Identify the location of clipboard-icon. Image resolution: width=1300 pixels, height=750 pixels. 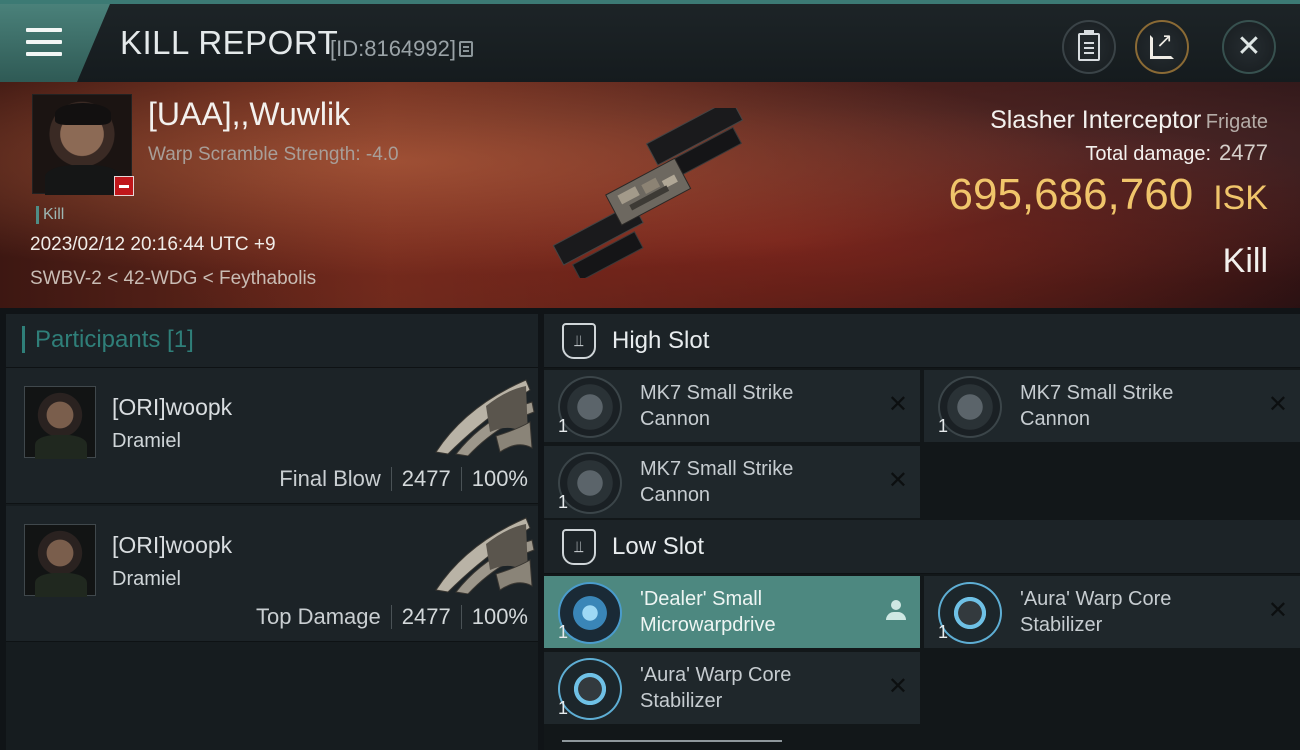
(1089, 45).